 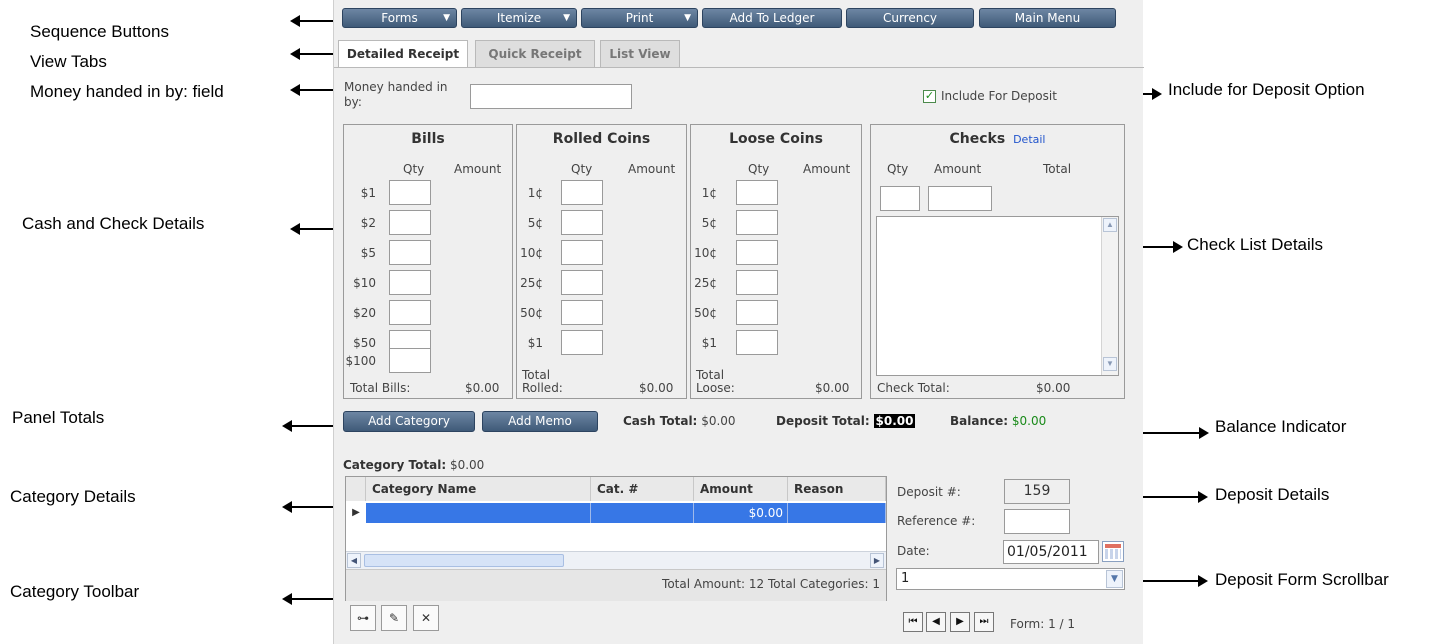 I want to click on table-row-reason, so click(x=837, y=513).